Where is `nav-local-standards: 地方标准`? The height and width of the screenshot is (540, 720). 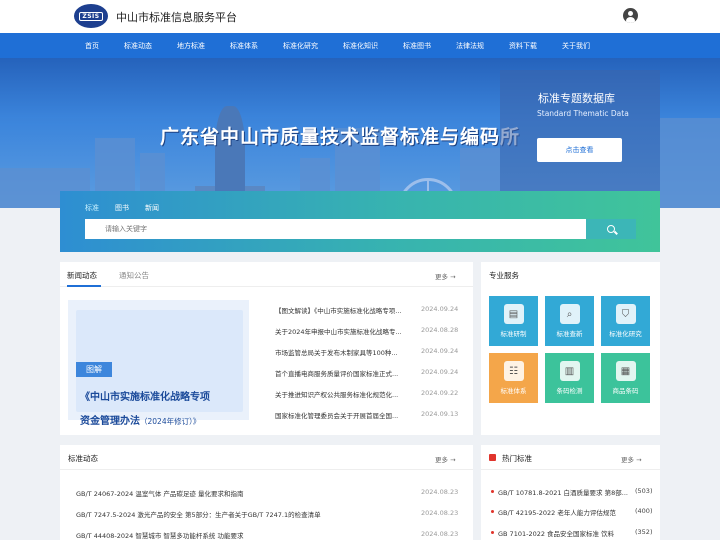 nav-local-standards: 地方标准 is located at coordinates (191, 46).